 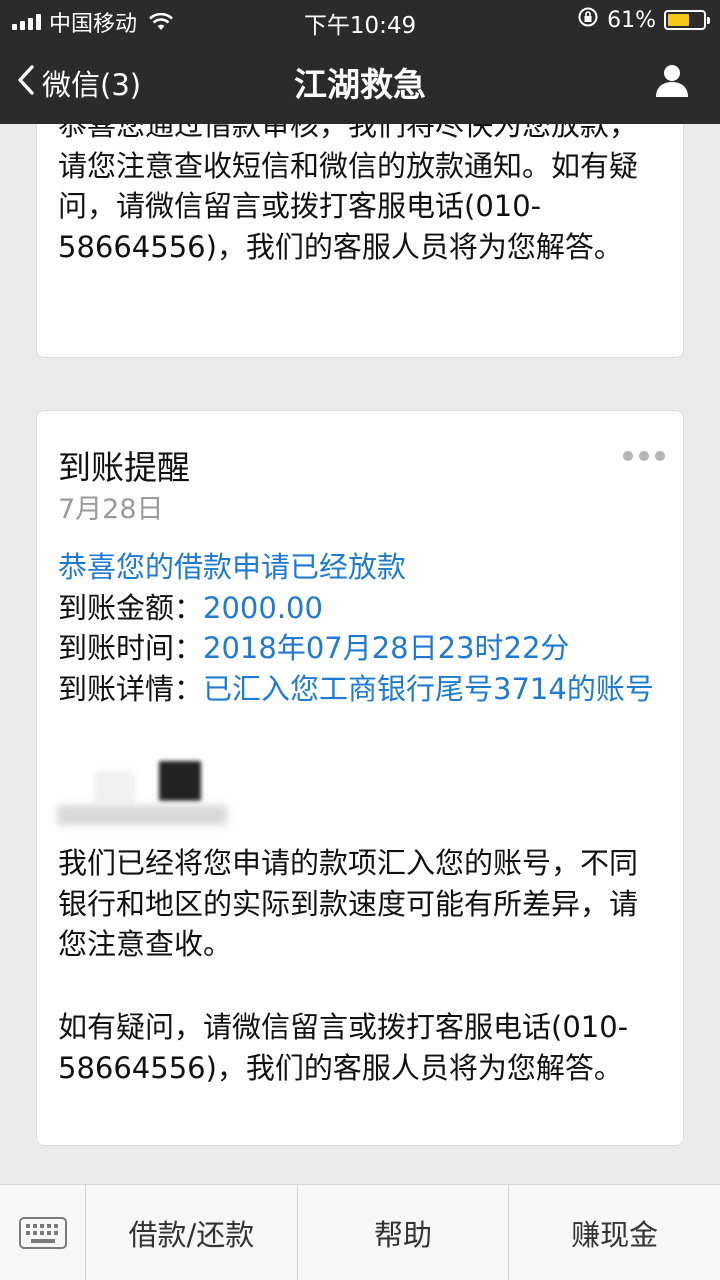 I want to click on nav-bar: 微信(3) 江湖救急, so click(x=360, y=82).